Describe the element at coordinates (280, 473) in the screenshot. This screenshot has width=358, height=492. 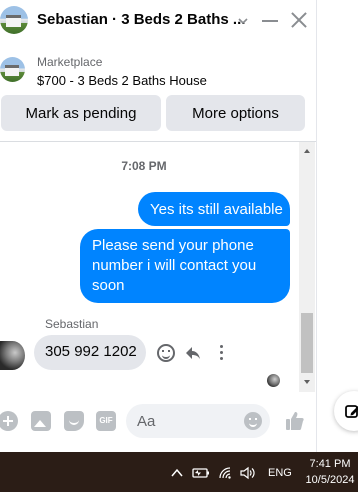
I see `input-language-indicator: ENG` at that location.